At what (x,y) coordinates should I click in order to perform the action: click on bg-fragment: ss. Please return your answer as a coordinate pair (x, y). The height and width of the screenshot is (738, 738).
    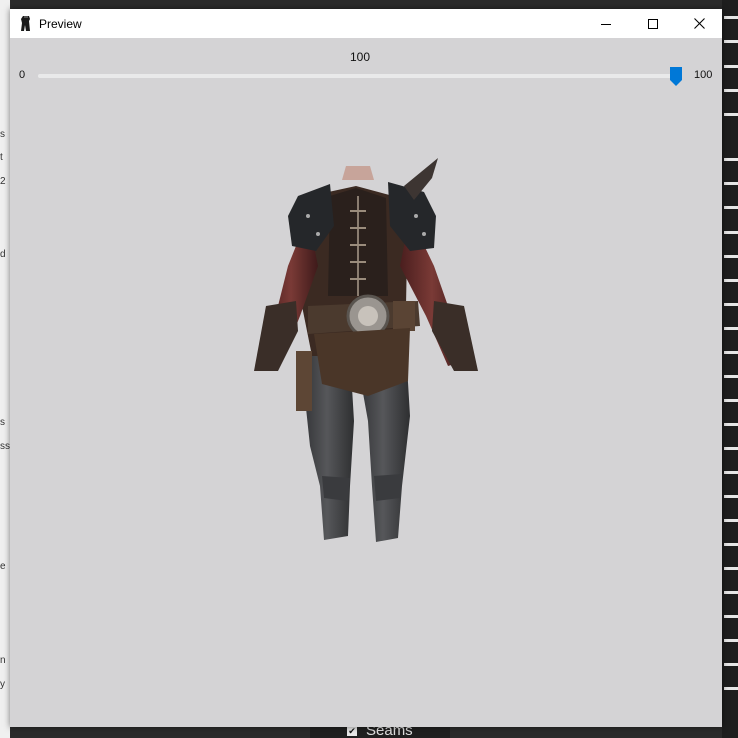
    Looking at the image, I should click on (5, 446).